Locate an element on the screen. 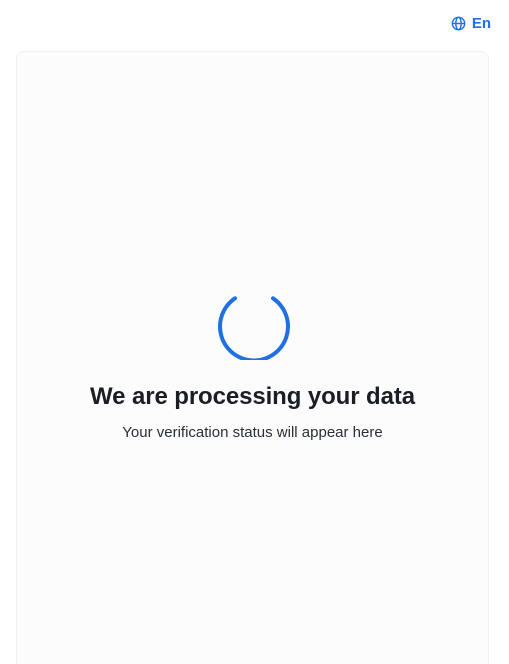 This screenshot has height=664, width=509. language-switcher: En is located at coordinates (471, 23).